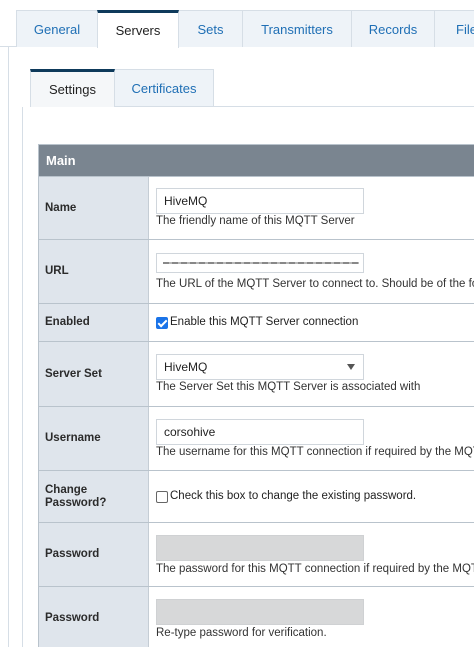 The height and width of the screenshot is (647, 474). Describe the element at coordinates (256, 160) in the screenshot. I see `section-header-main: Main` at that location.